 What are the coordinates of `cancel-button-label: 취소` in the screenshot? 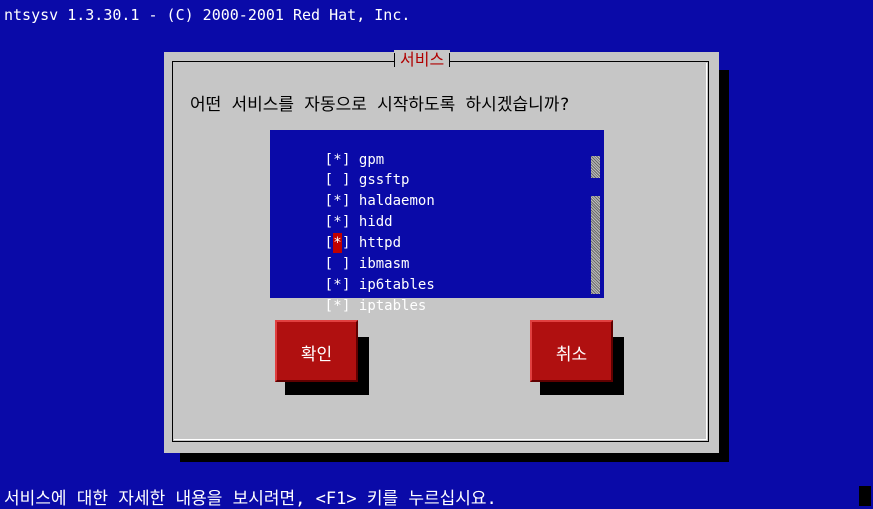 It's located at (571, 355).